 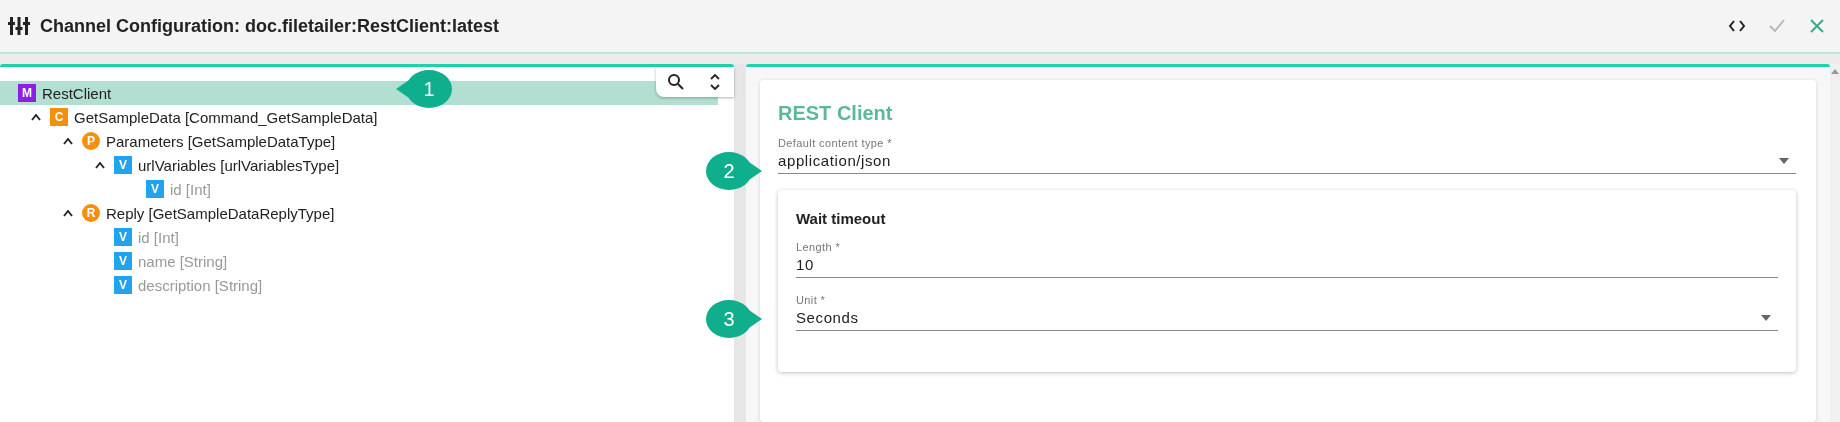 I want to click on form-title: REST Client, so click(x=836, y=113).